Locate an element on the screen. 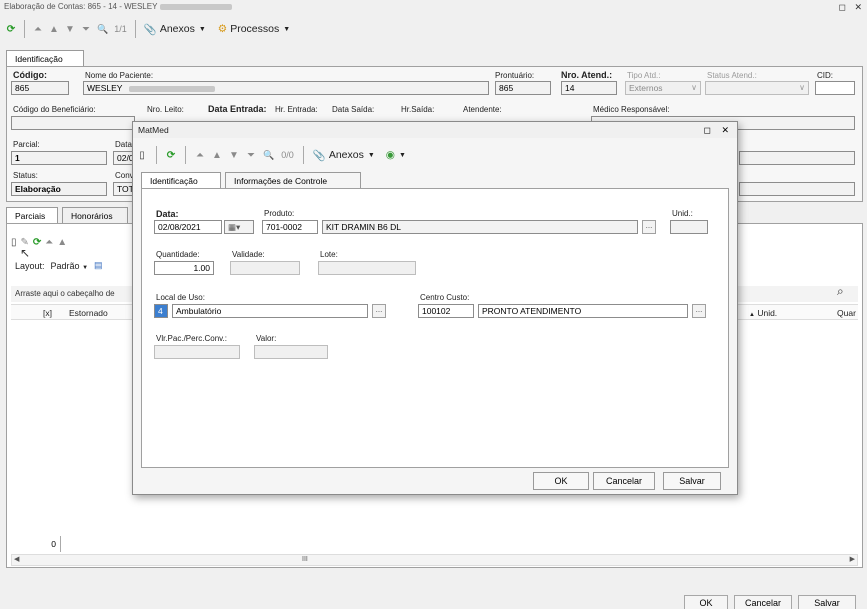 The image size is (867, 609). tab-parciais: Parciais is located at coordinates (32, 215).